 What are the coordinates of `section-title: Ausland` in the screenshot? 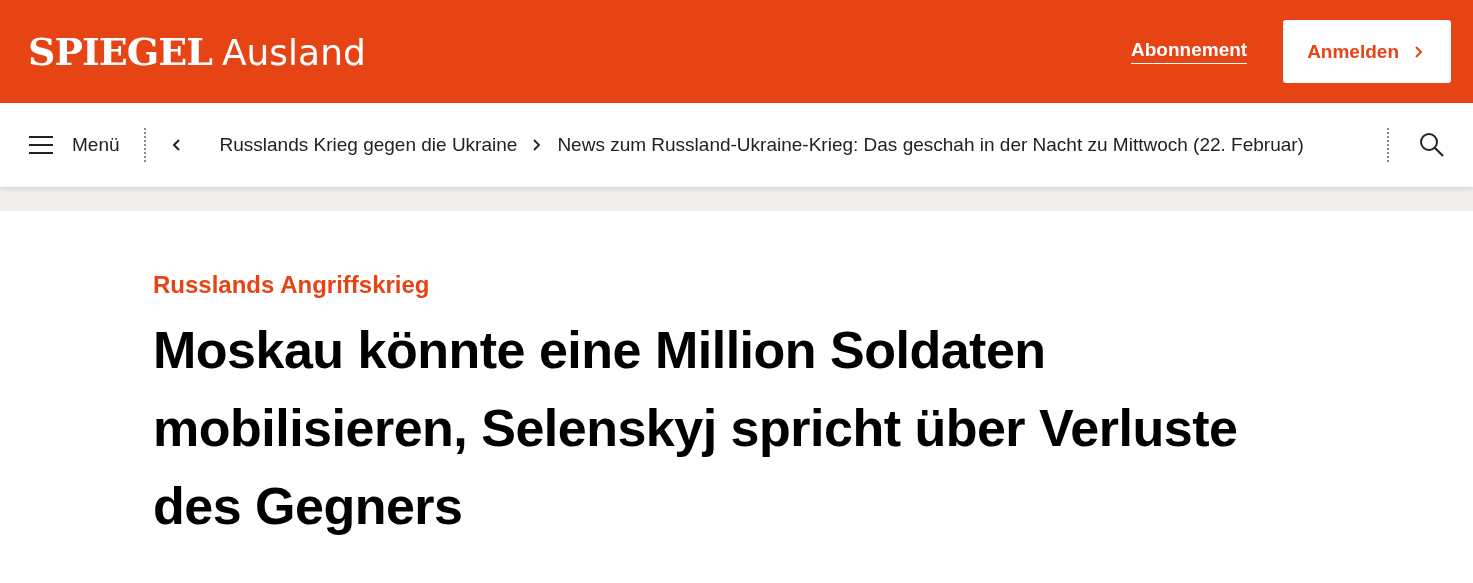 It's located at (293, 52).